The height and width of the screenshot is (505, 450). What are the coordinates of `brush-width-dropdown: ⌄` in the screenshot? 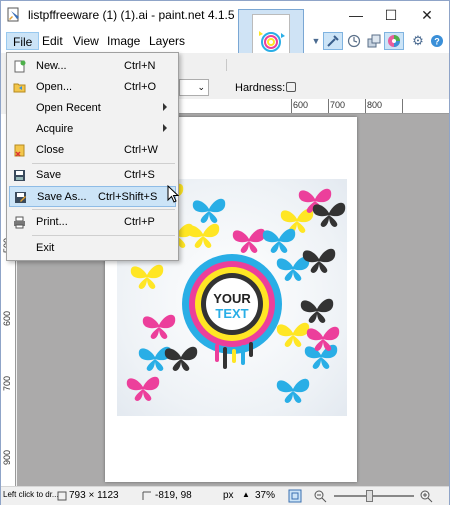 It's located at (194, 87).